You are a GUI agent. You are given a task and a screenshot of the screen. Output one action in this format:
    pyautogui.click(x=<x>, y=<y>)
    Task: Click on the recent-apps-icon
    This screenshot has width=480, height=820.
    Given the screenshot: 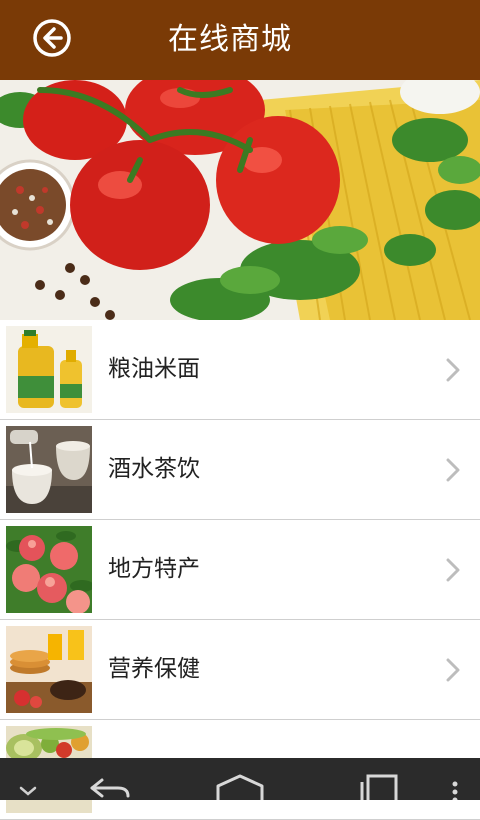 What is the action you would take?
    pyautogui.click(x=379, y=791)
    